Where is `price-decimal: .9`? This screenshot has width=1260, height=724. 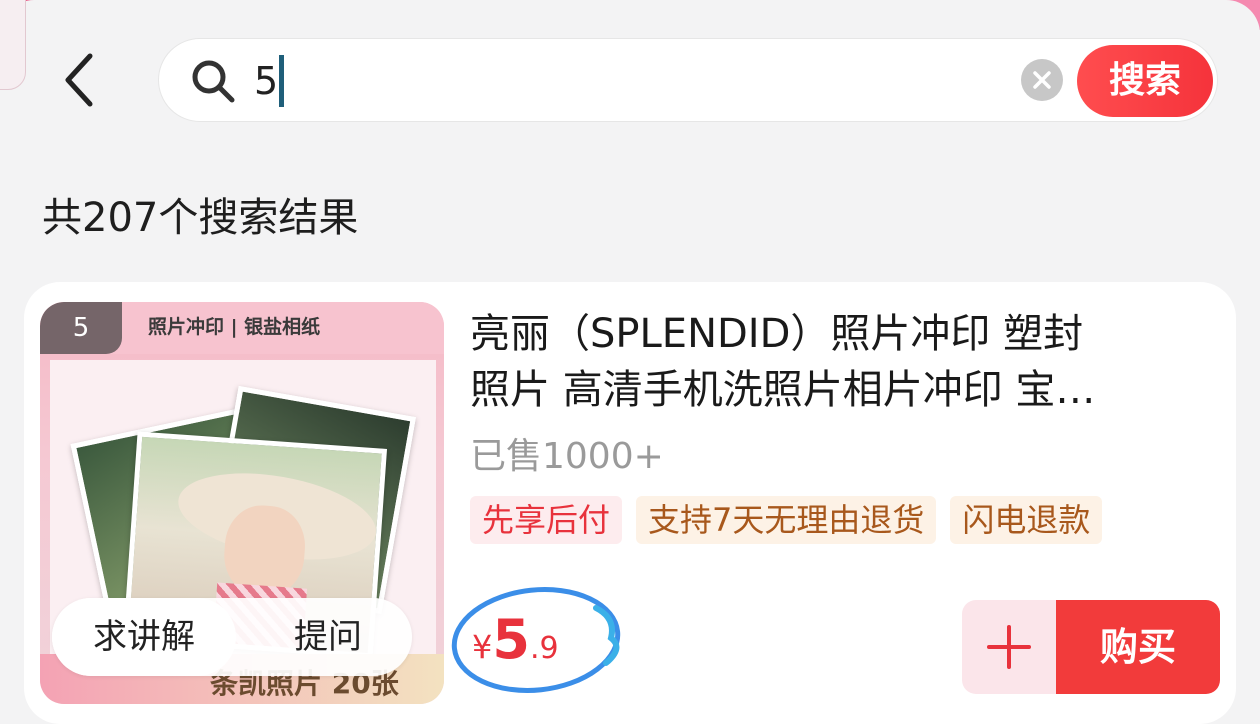
price-decimal: .9 is located at coordinates (544, 648).